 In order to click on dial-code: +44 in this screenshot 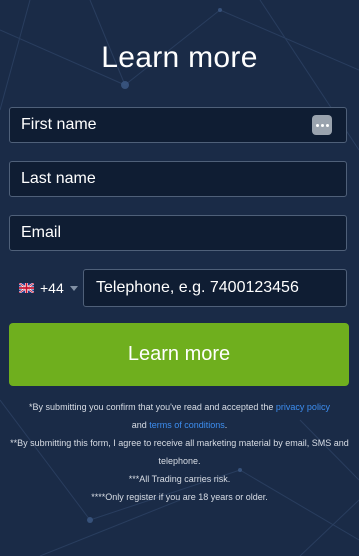, I will do `click(52, 288)`.